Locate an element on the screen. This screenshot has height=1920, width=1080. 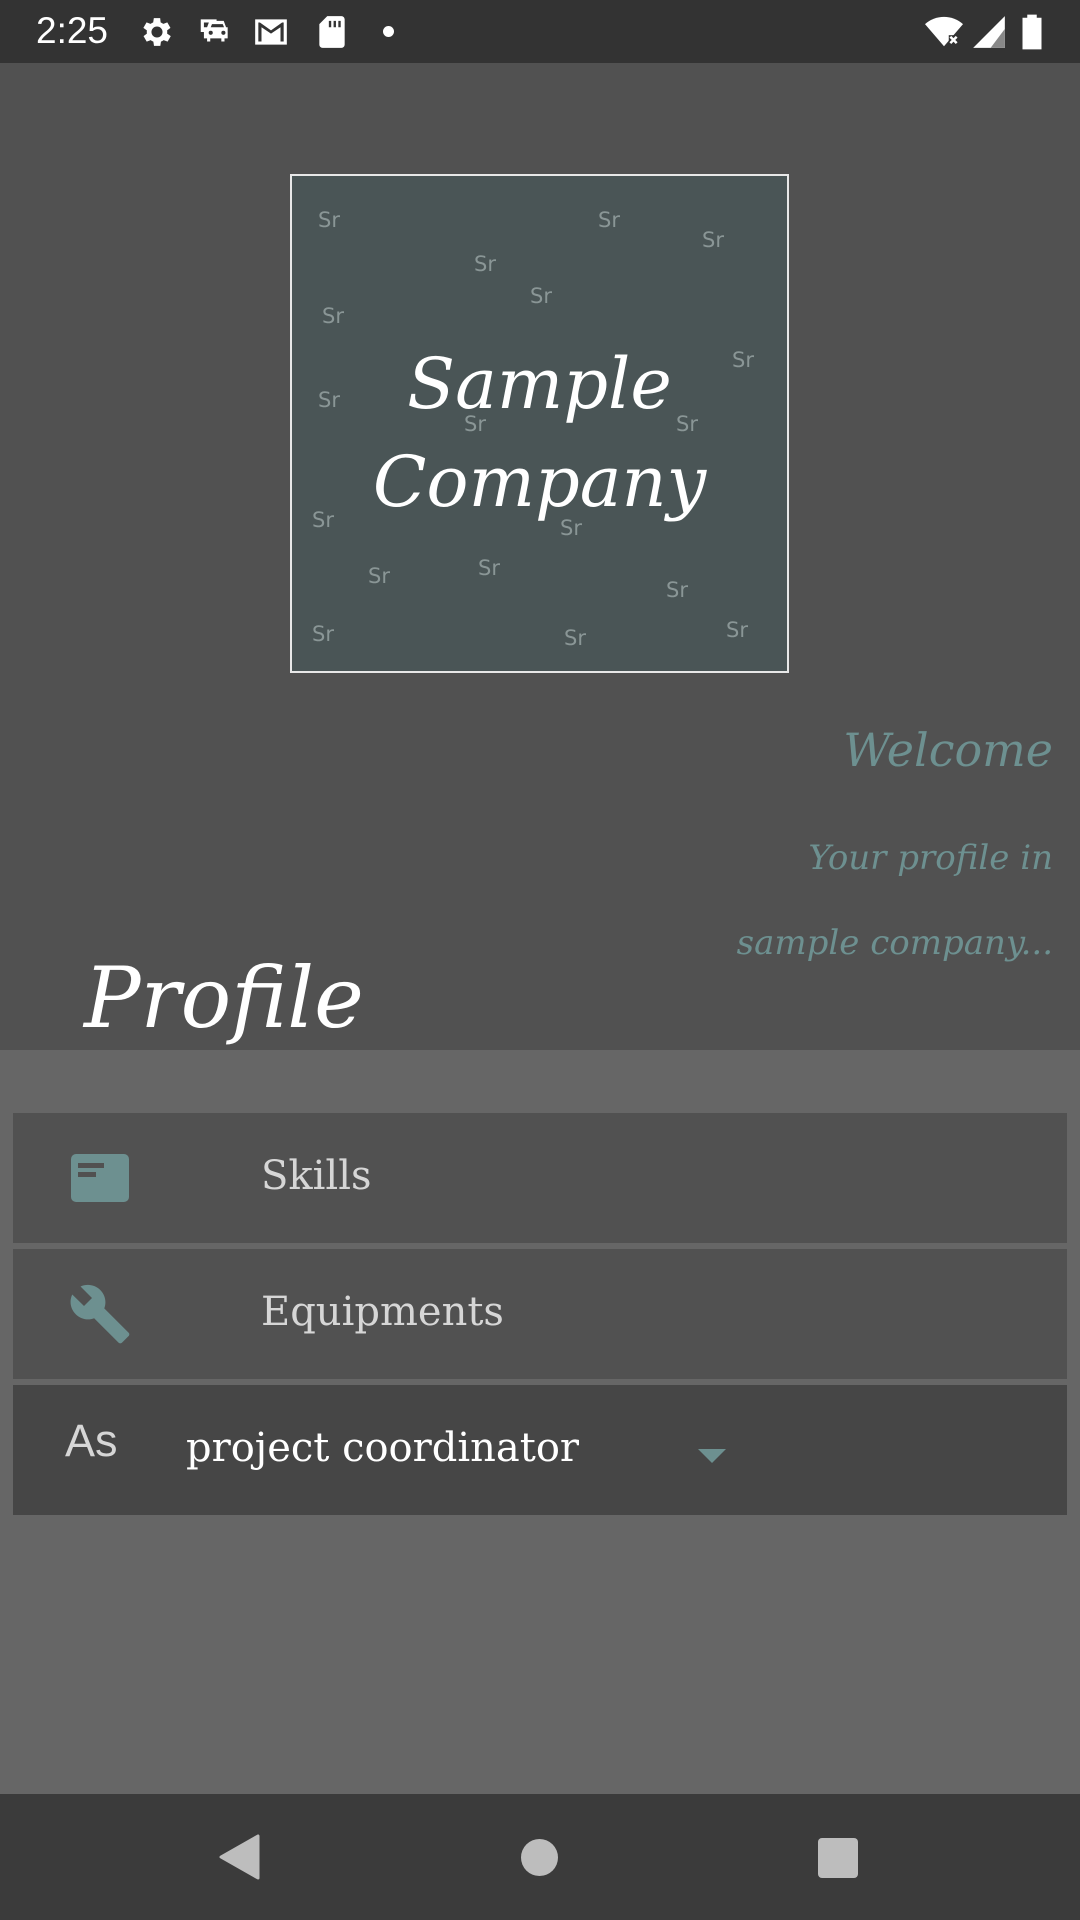
system-nav-bar is located at coordinates (540, 1857).